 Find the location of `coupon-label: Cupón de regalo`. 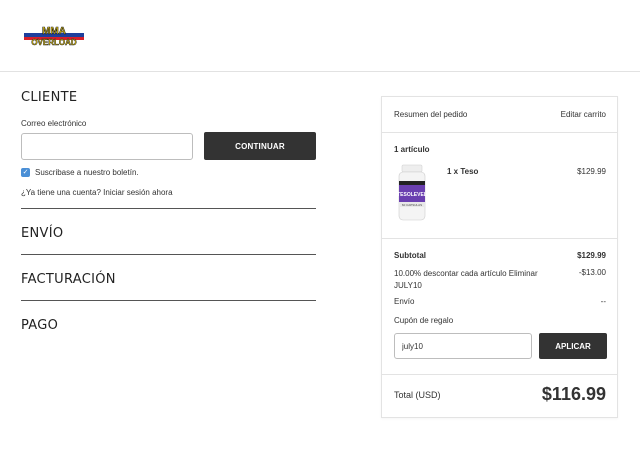

coupon-label: Cupón de regalo is located at coordinates (424, 320).